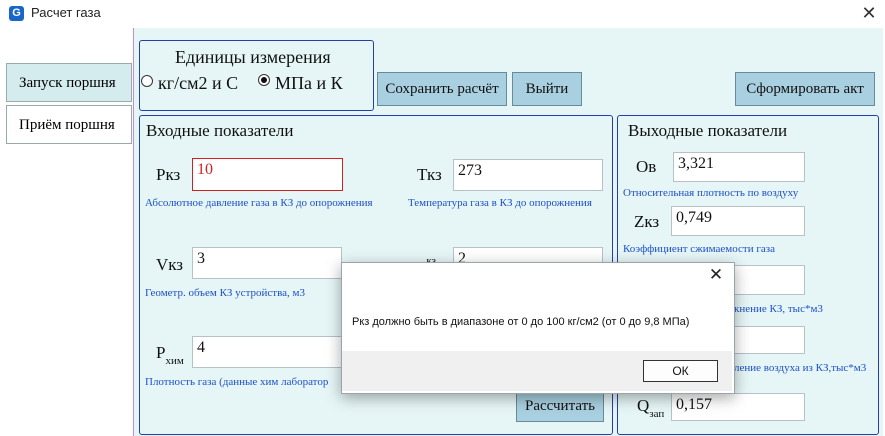  I want to click on dialog-close-icon: ✕, so click(716, 275).